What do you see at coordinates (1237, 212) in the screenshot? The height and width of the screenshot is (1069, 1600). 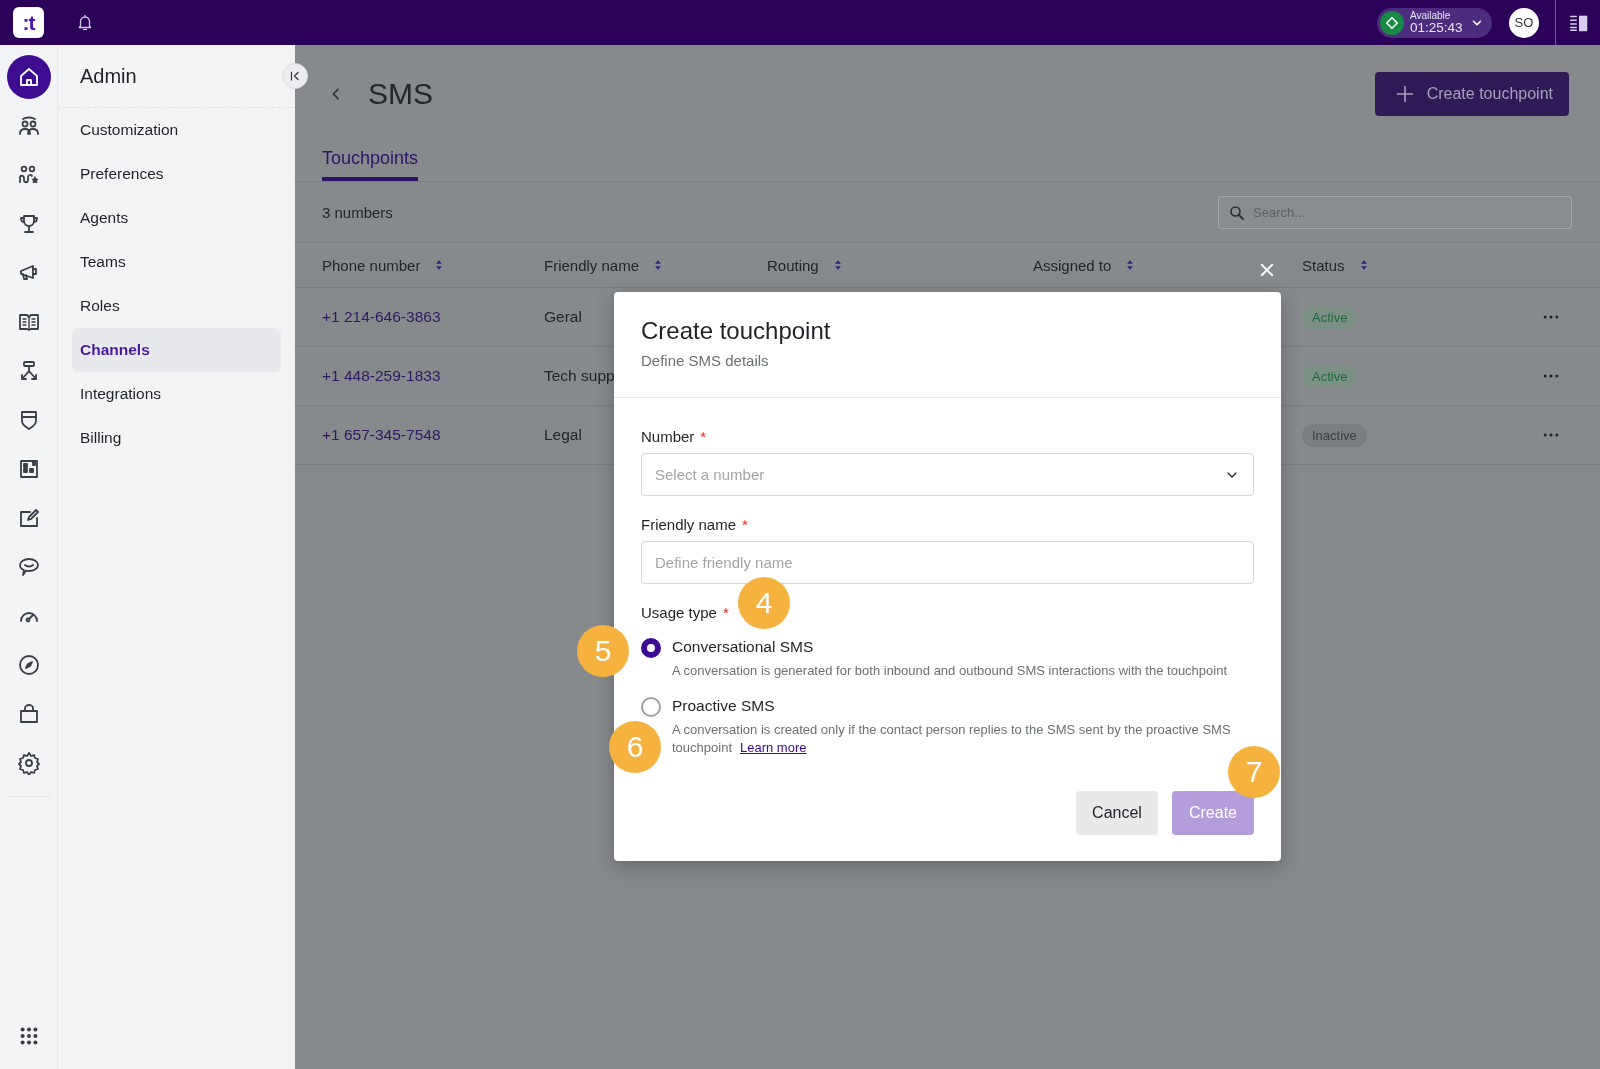 I see `search-icon` at bounding box center [1237, 212].